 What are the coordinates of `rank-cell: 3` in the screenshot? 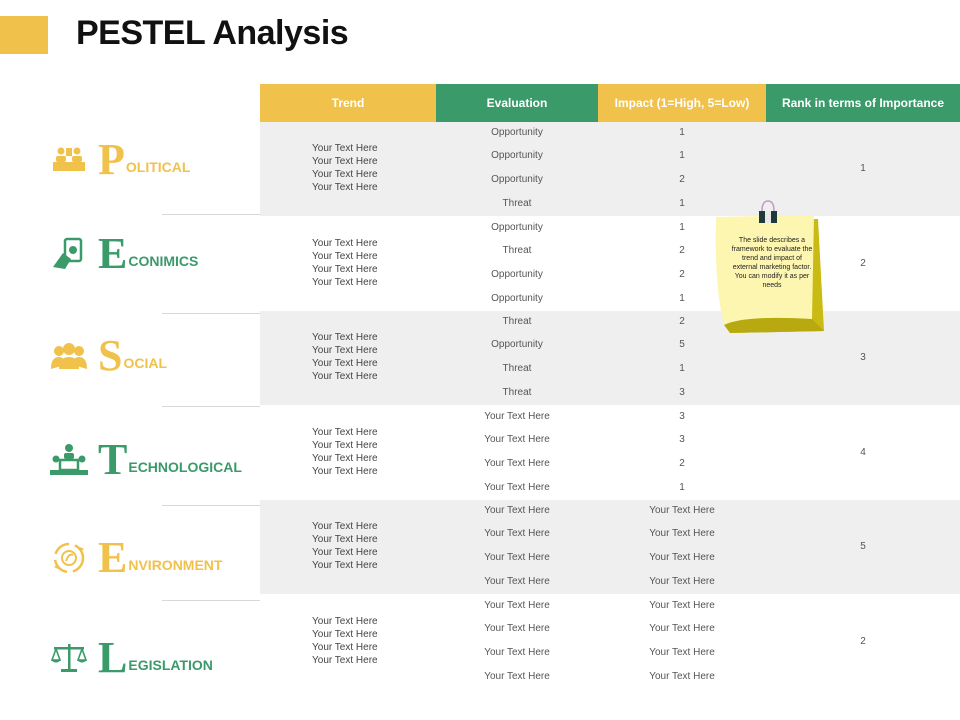 It's located at (863, 357).